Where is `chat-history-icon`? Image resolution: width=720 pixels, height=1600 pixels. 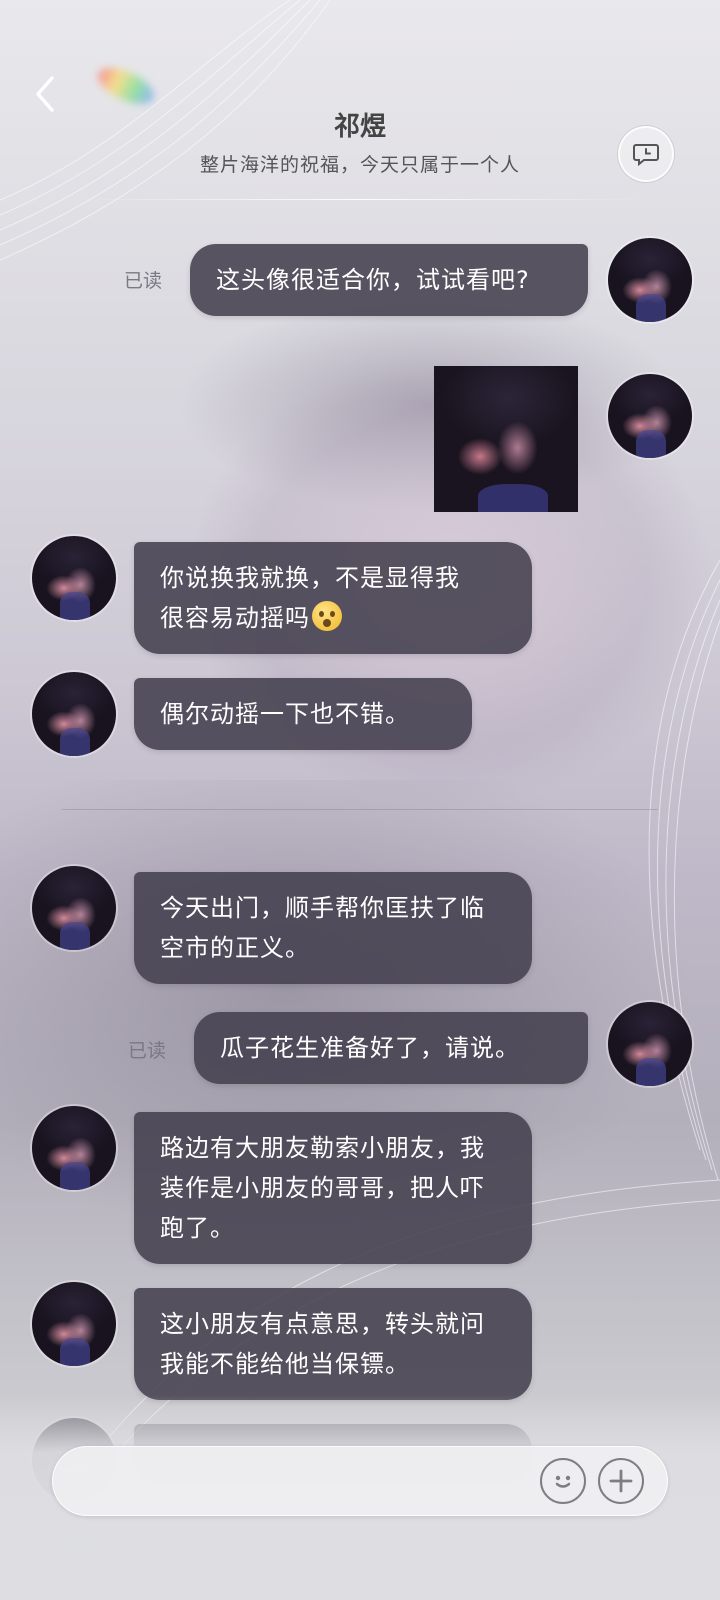 chat-history-icon is located at coordinates (646, 155).